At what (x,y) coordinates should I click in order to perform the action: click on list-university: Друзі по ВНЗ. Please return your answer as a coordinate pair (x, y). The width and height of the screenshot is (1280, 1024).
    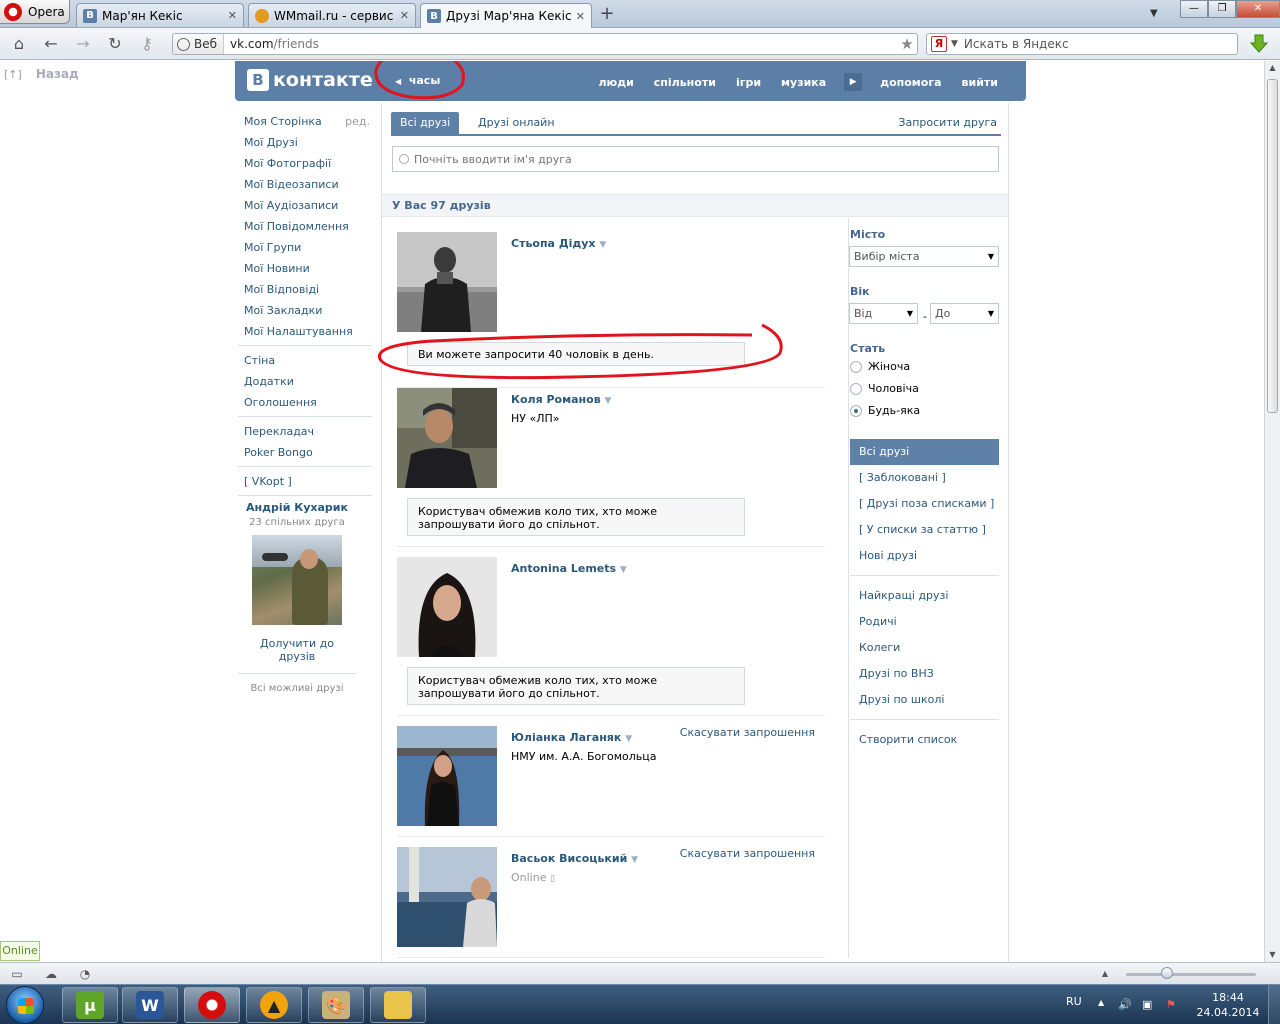
    Looking at the image, I should click on (924, 674).